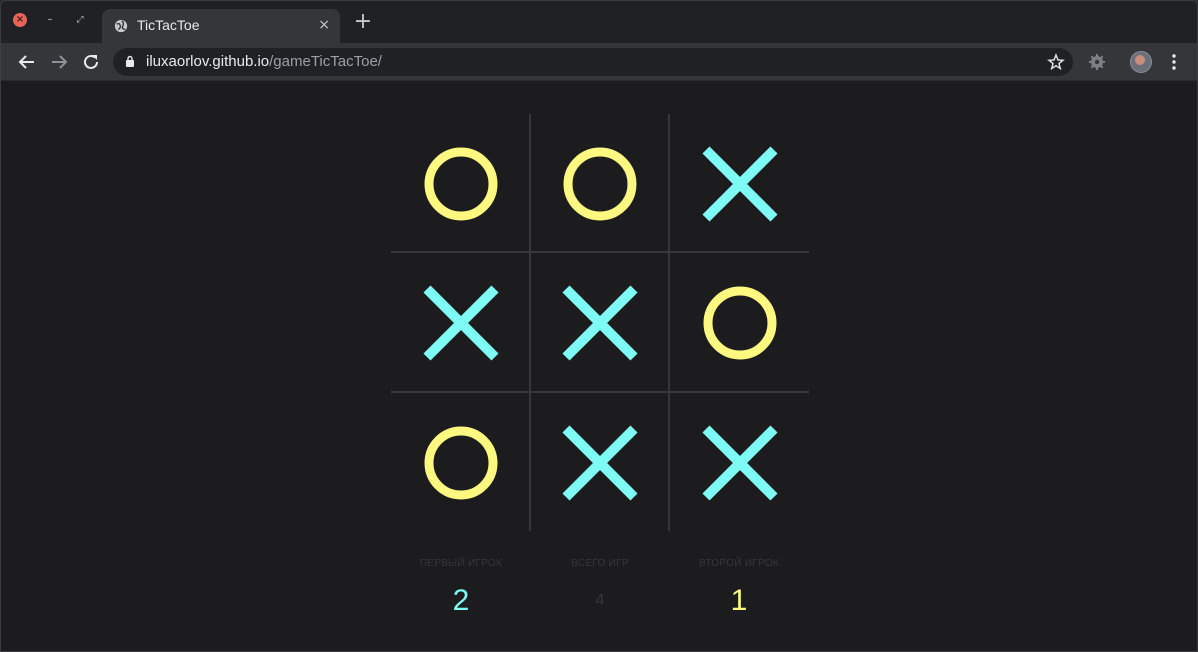 The image size is (1198, 652). I want to click on tab-tictactoe: TicTacToe ×, so click(221, 26).